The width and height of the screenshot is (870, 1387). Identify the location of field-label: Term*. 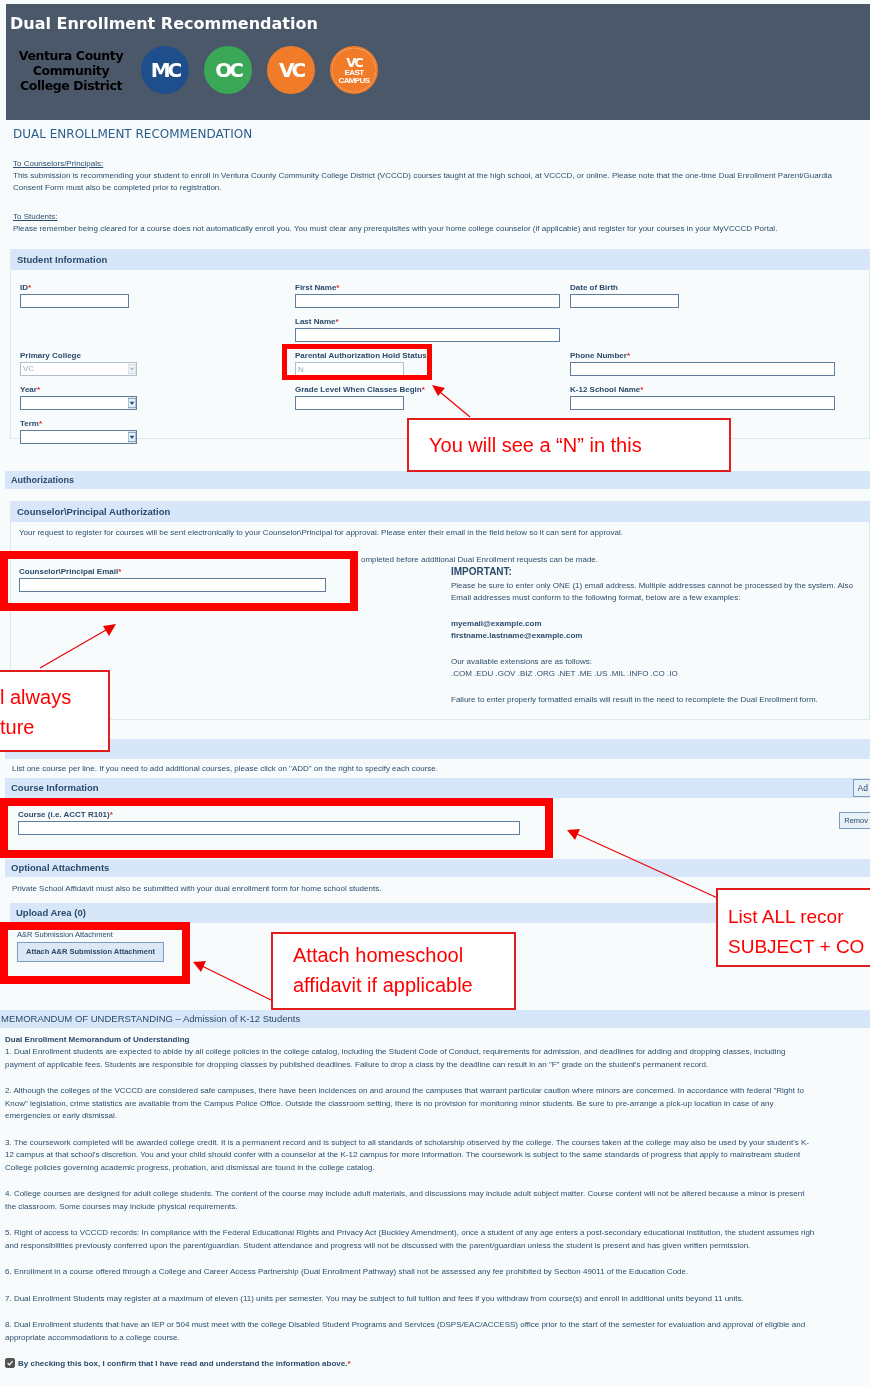
(32, 423).